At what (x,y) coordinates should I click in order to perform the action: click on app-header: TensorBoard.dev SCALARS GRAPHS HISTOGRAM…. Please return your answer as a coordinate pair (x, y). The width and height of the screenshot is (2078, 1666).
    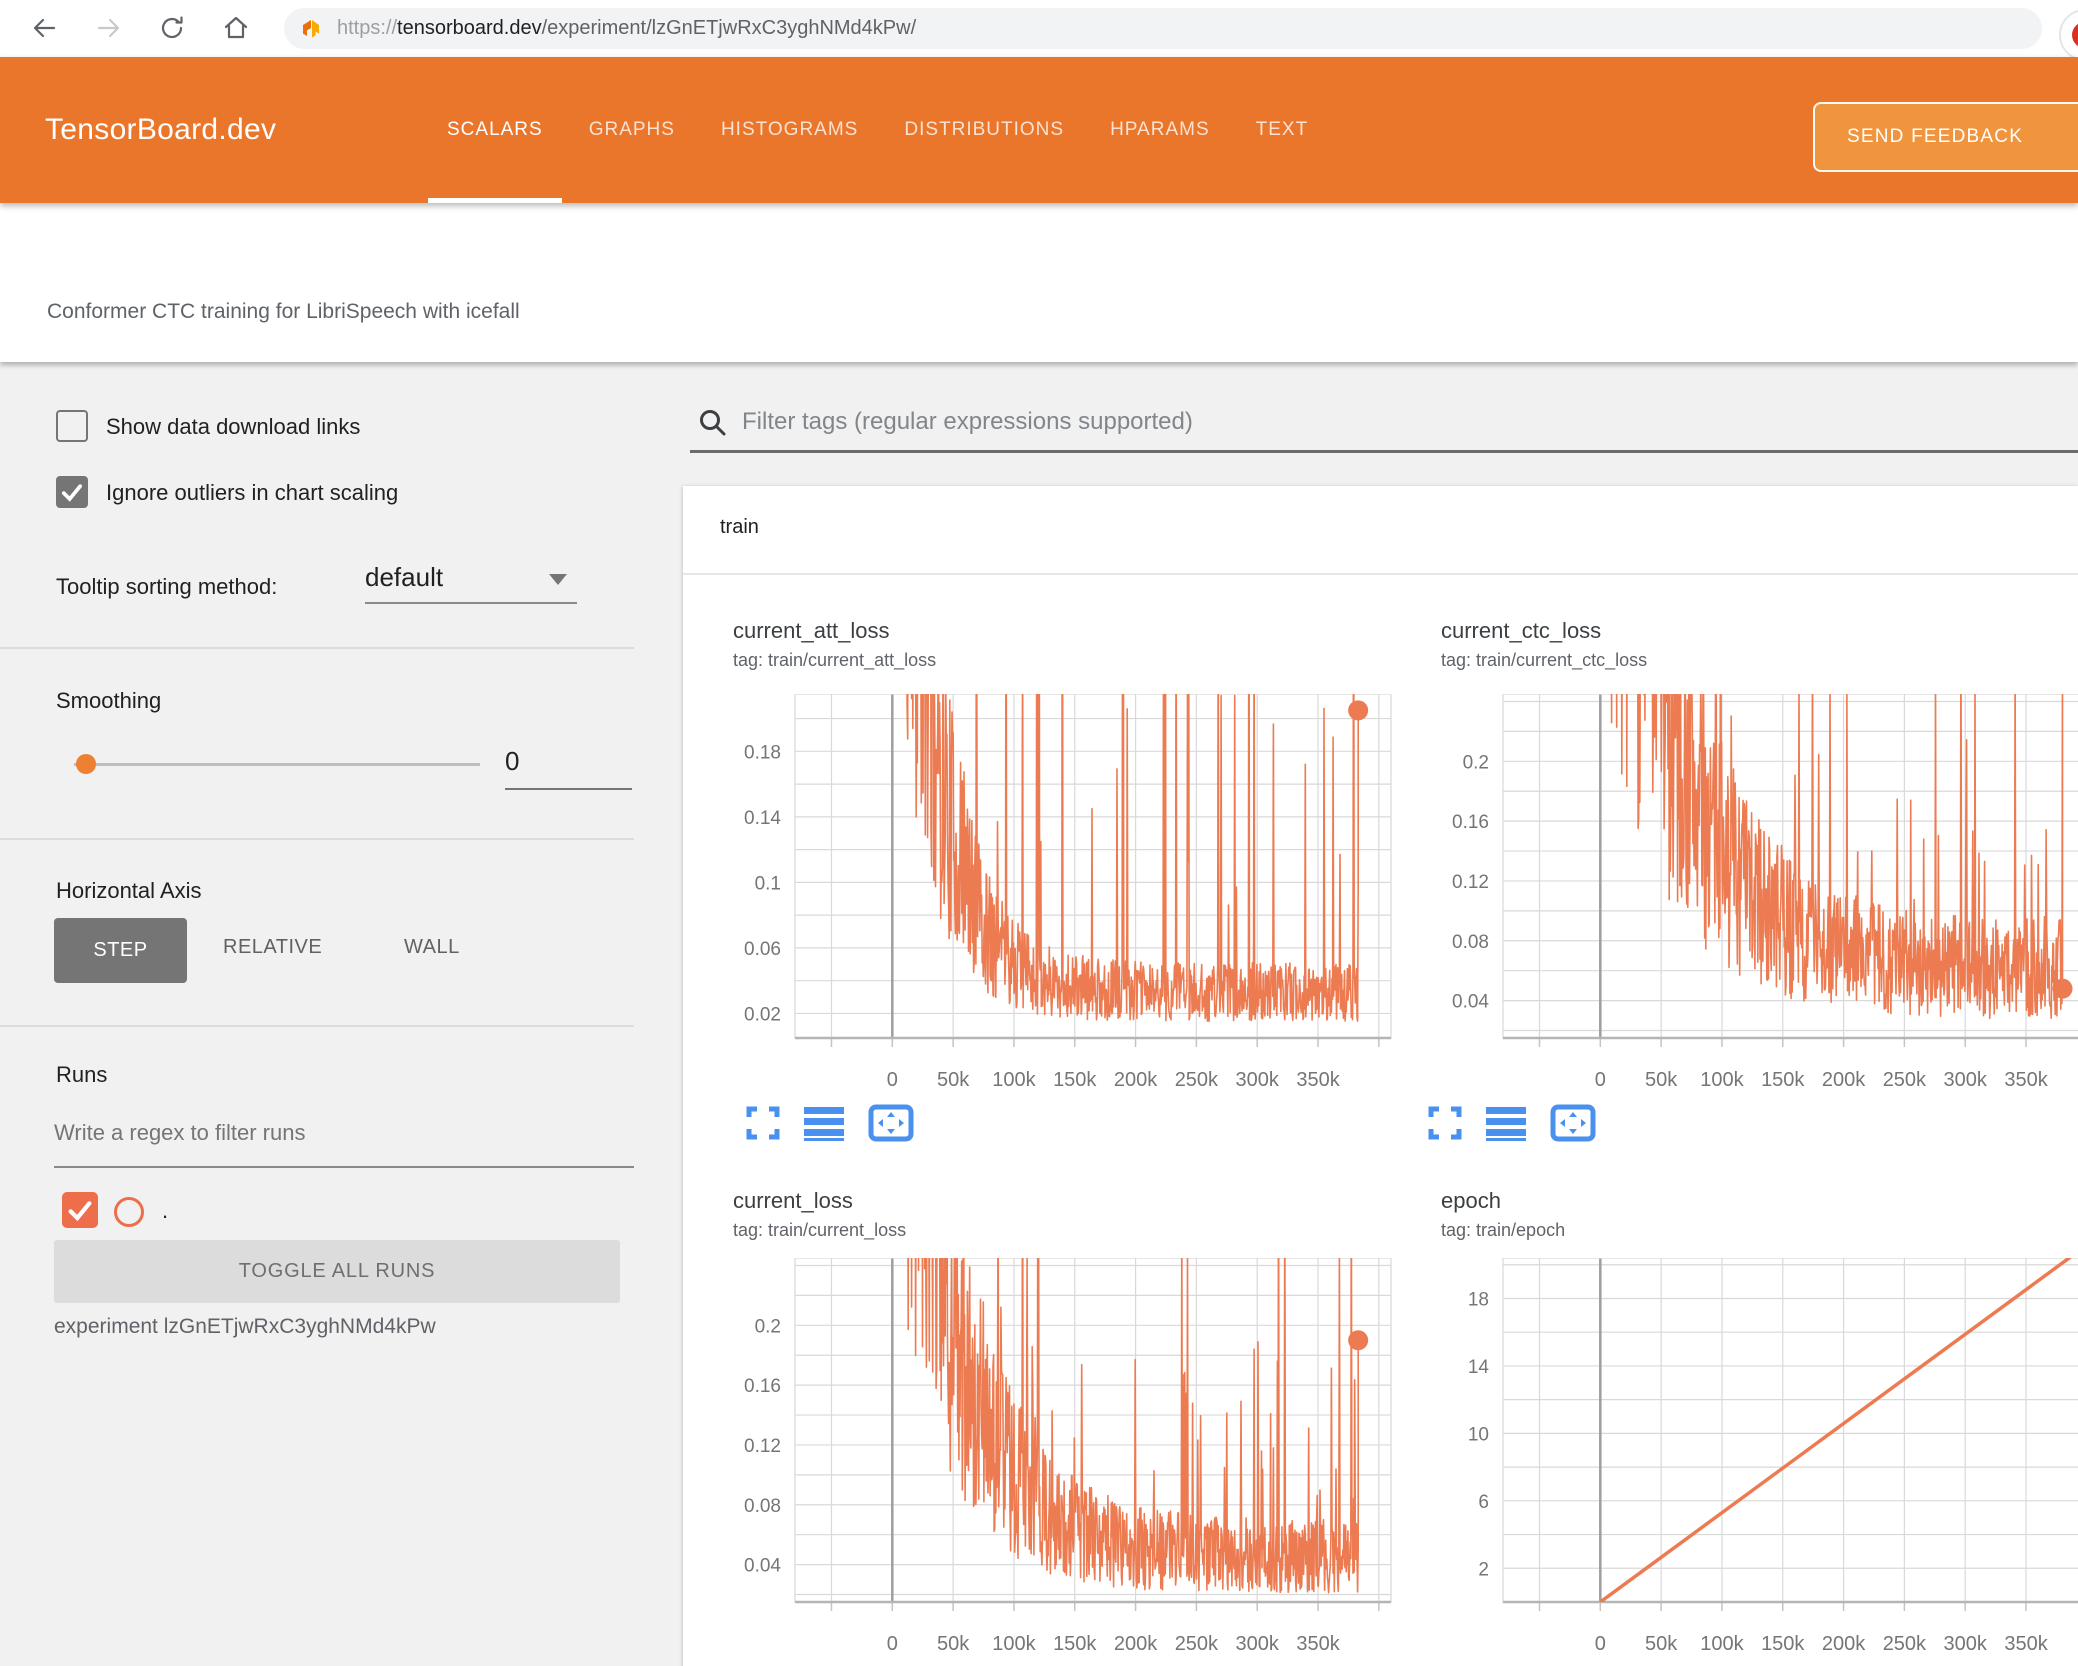
    Looking at the image, I should click on (1039, 130).